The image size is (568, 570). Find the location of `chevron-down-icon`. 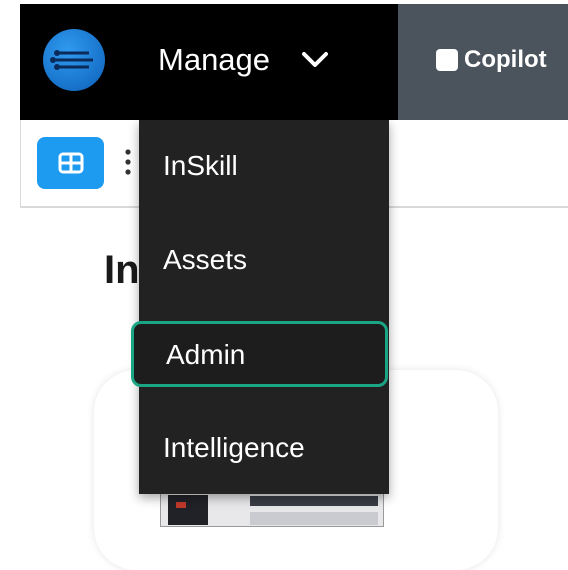

chevron-down-icon is located at coordinates (315, 60).